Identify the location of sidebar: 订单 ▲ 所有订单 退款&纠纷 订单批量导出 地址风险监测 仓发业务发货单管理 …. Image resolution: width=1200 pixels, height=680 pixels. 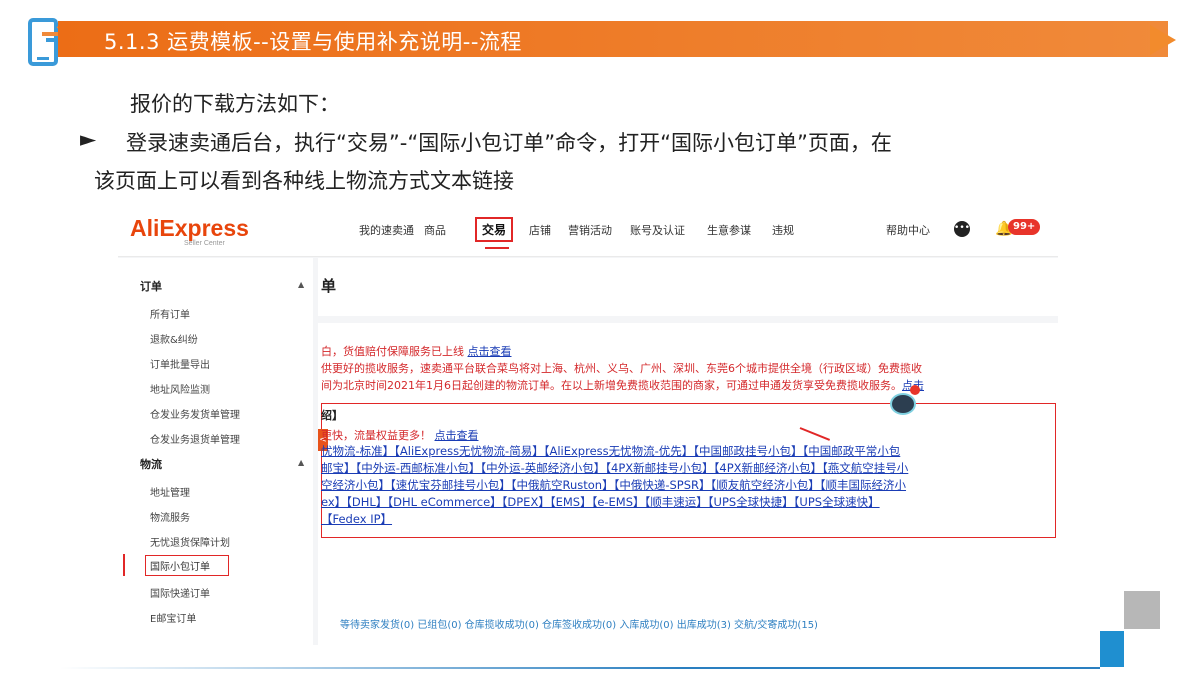
(215, 451).